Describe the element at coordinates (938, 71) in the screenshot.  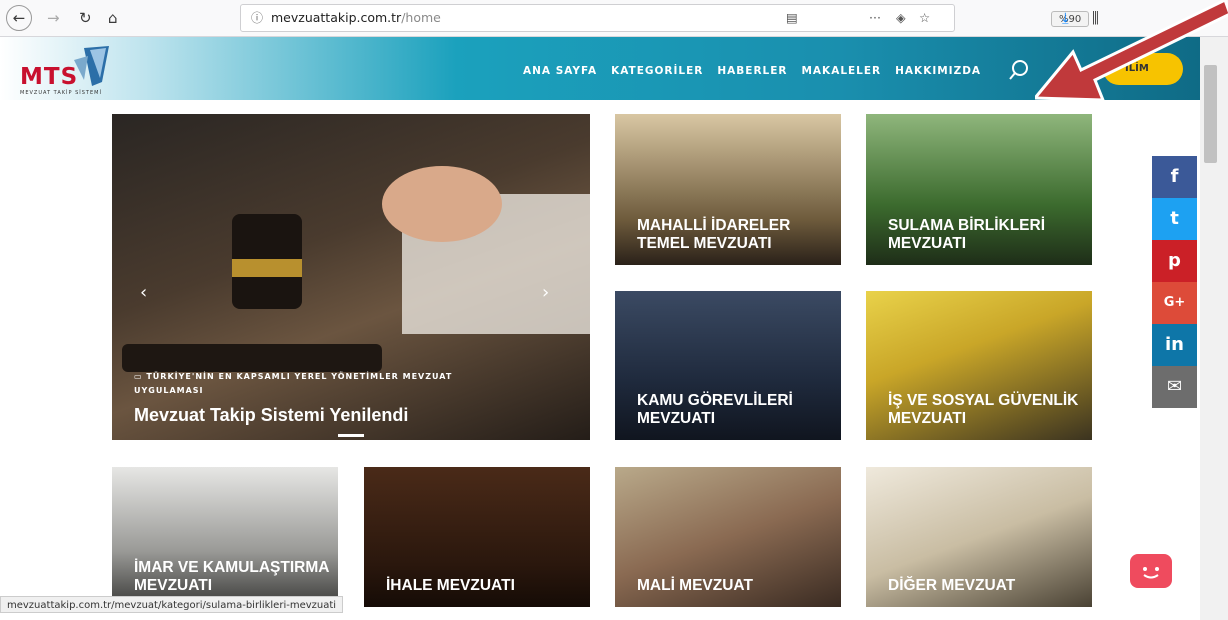
I see `menu-item-about: HAKKIMIZDA` at that location.